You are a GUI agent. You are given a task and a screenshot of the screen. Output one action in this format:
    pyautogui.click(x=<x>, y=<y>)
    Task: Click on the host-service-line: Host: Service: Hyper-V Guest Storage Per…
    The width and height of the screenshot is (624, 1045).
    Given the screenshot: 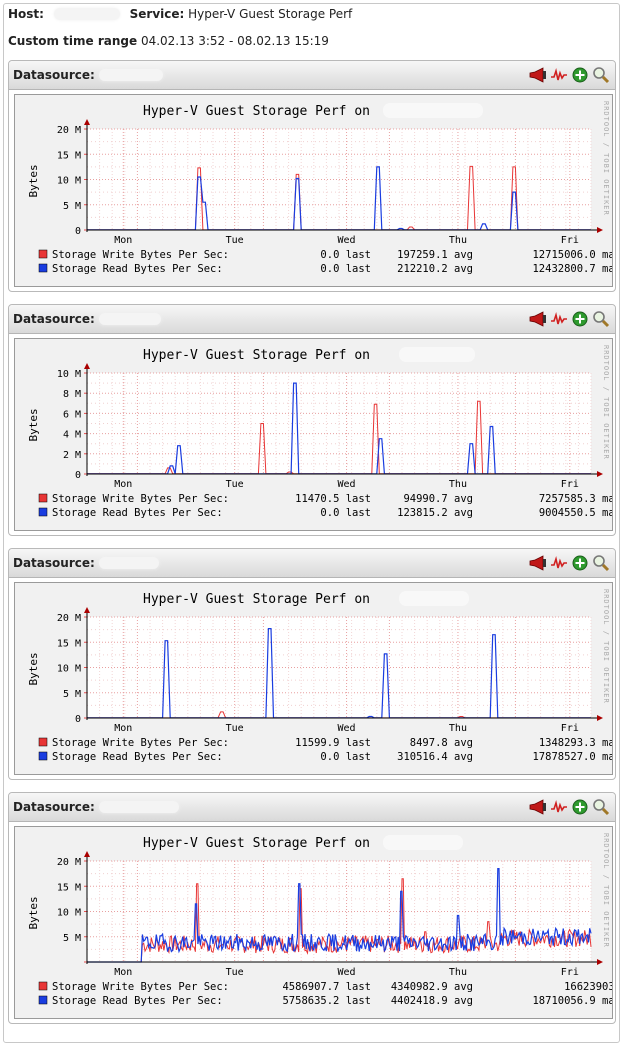 What is the action you would take?
    pyautogui.click(x=180, y=14)
    